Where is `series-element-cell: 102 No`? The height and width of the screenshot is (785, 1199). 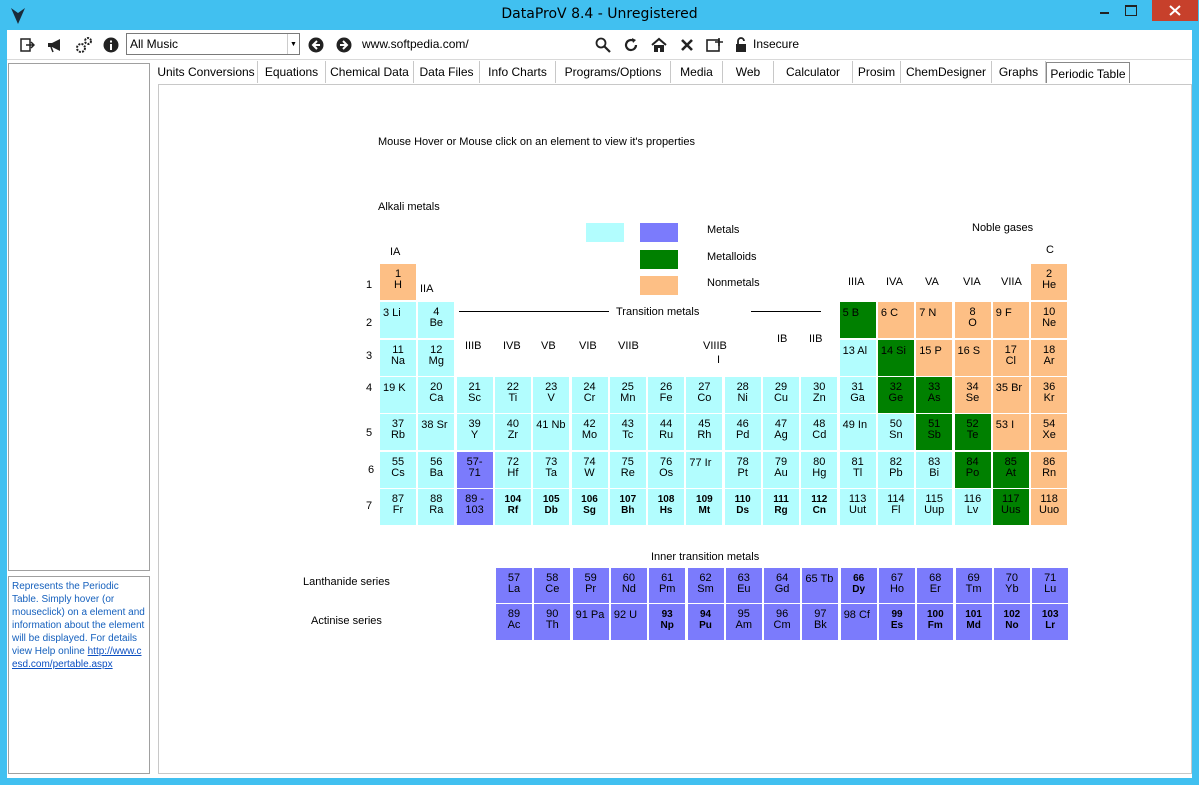 series-element-cell: 102 No is located at coordinates (1011, 622).